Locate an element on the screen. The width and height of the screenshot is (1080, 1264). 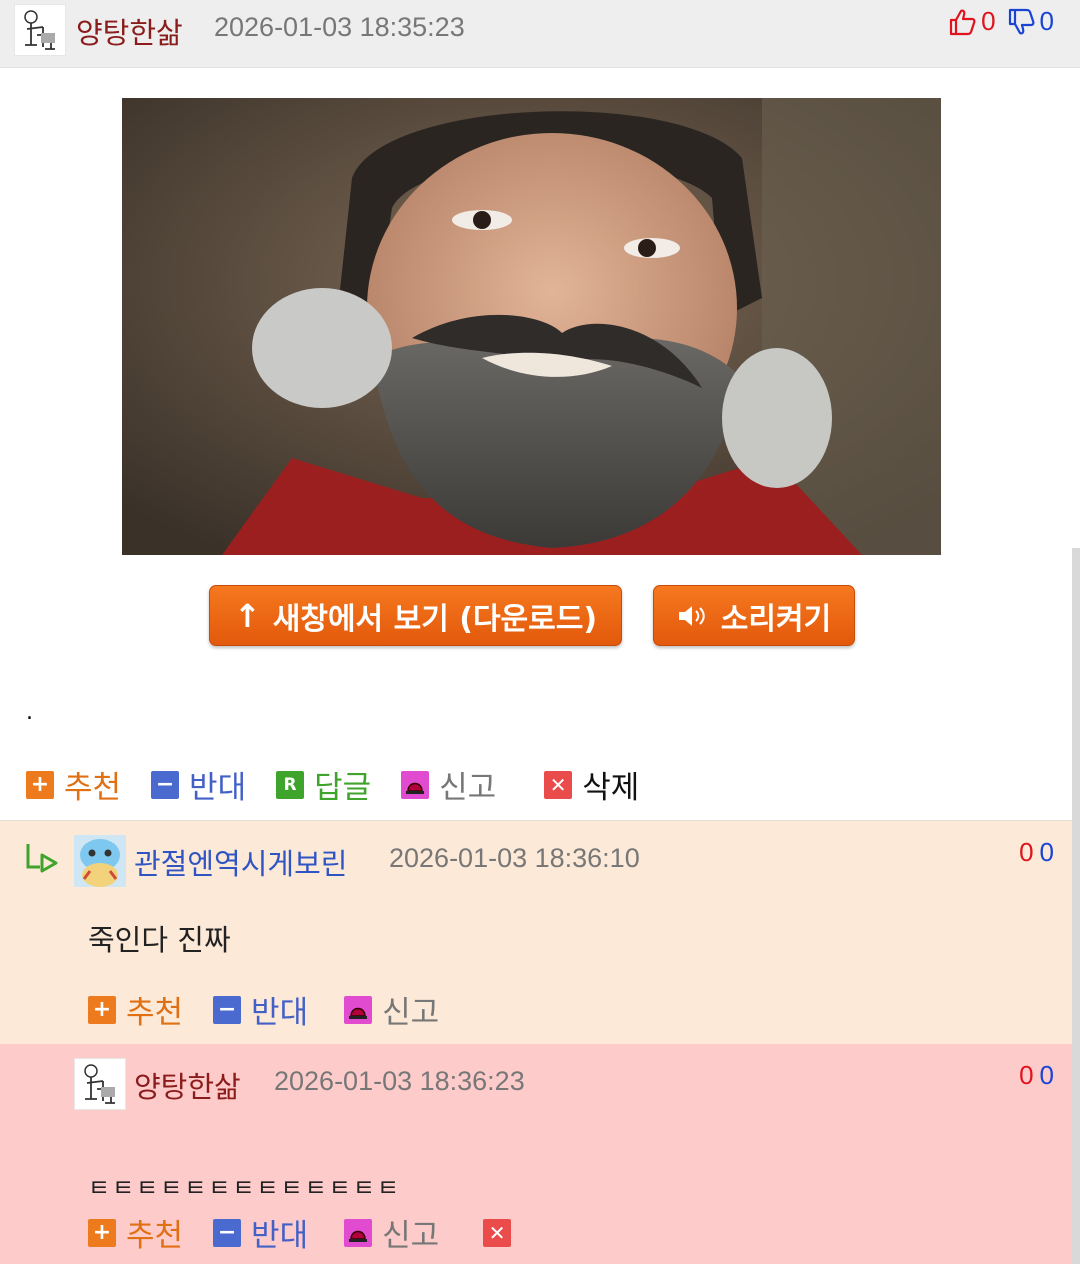
squirtle-avatar-icon is located at coordinates (100, 861).